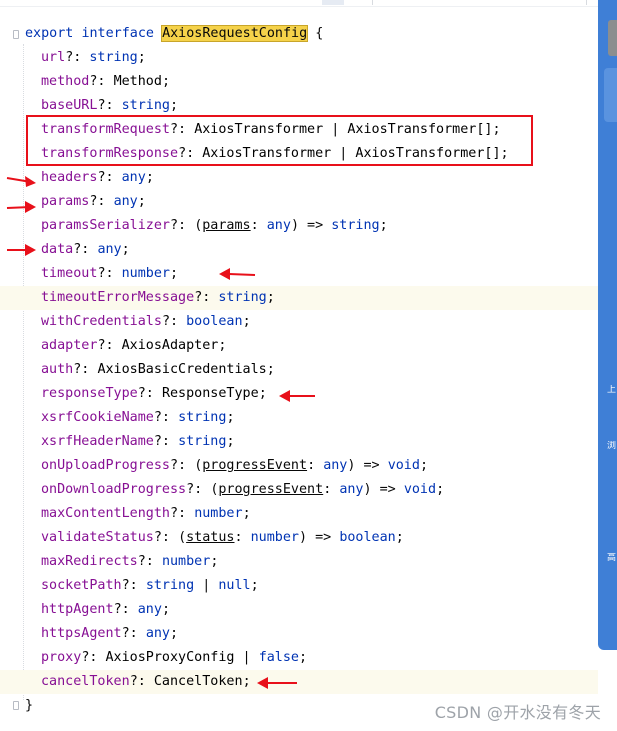  What do you see at coordinates (89, 393) in the screenshot?
I see `property-name: responseType` at bounding box center [89, 393].